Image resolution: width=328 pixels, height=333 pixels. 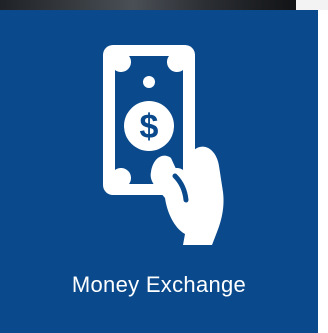 I want to click on top-right-gap, so click(x=312, y=5).